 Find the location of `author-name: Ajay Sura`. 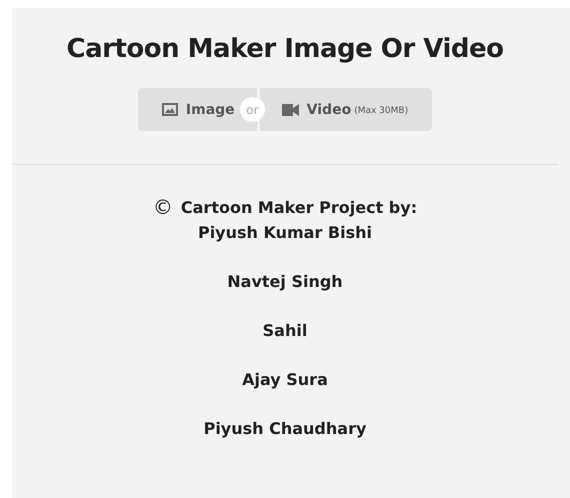

author-name: Ajay Sura is located at coordinates (285, 379).